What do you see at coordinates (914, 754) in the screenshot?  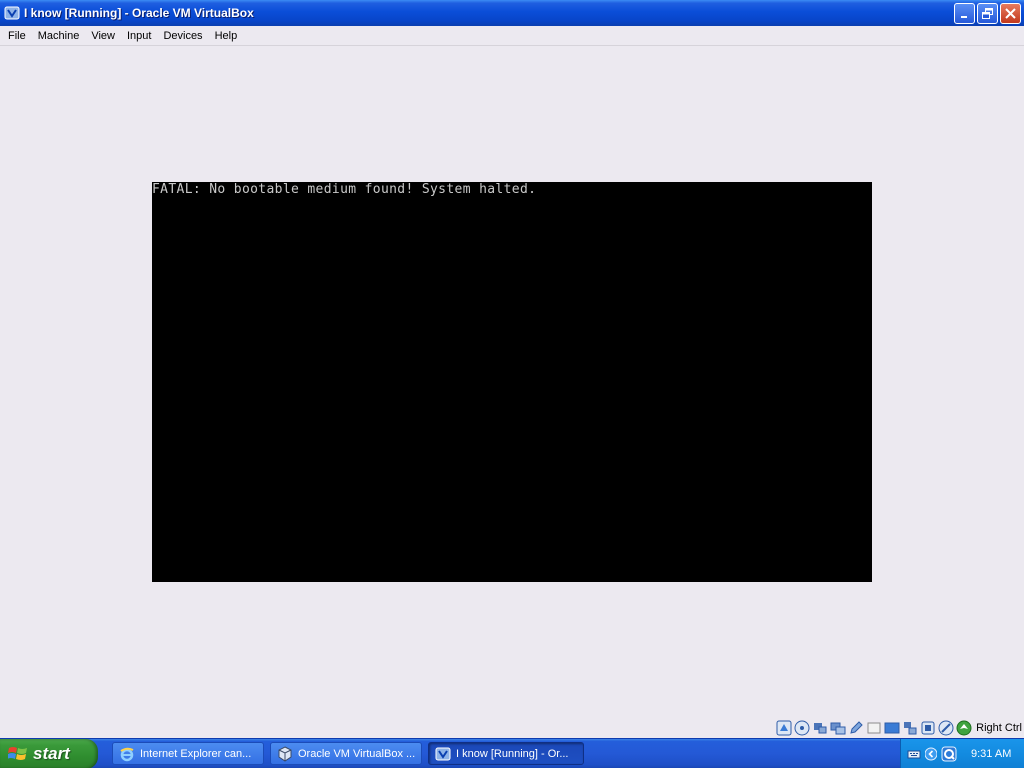 I see `keyboard-icon` at bounding box center [914, 754].